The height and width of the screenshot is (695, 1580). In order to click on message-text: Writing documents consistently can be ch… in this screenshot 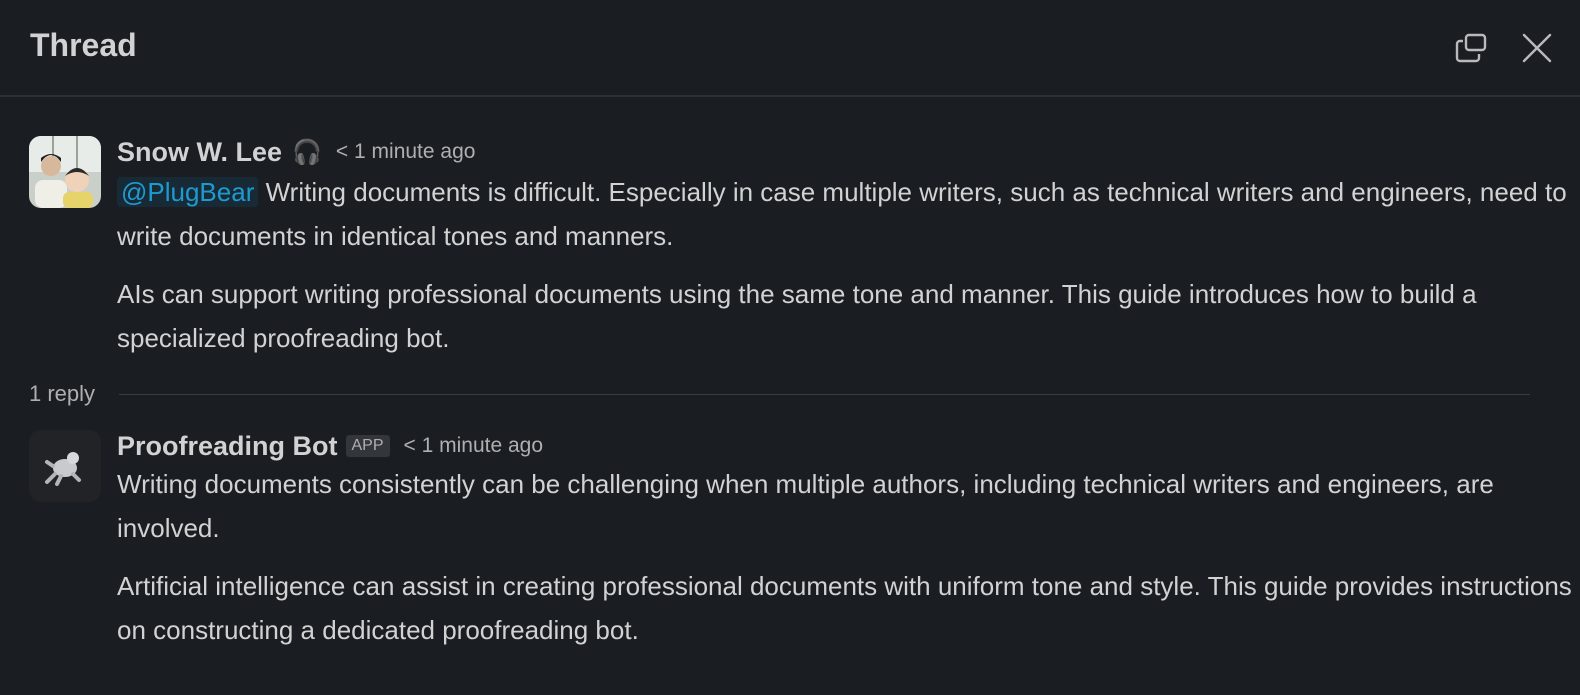, I will do `click(805, 506)`.